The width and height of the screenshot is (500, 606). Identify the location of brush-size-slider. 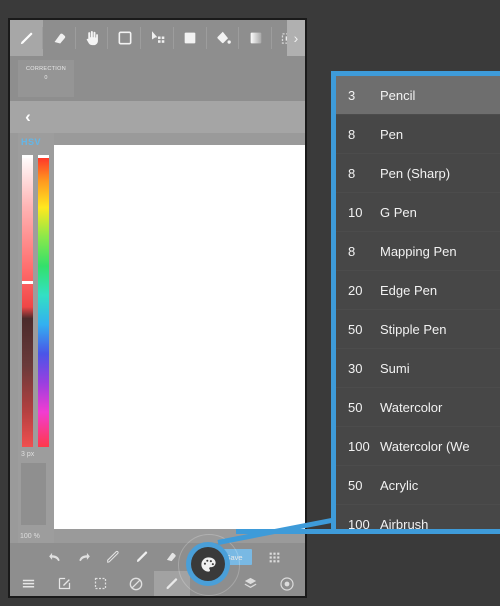
(33, 494).